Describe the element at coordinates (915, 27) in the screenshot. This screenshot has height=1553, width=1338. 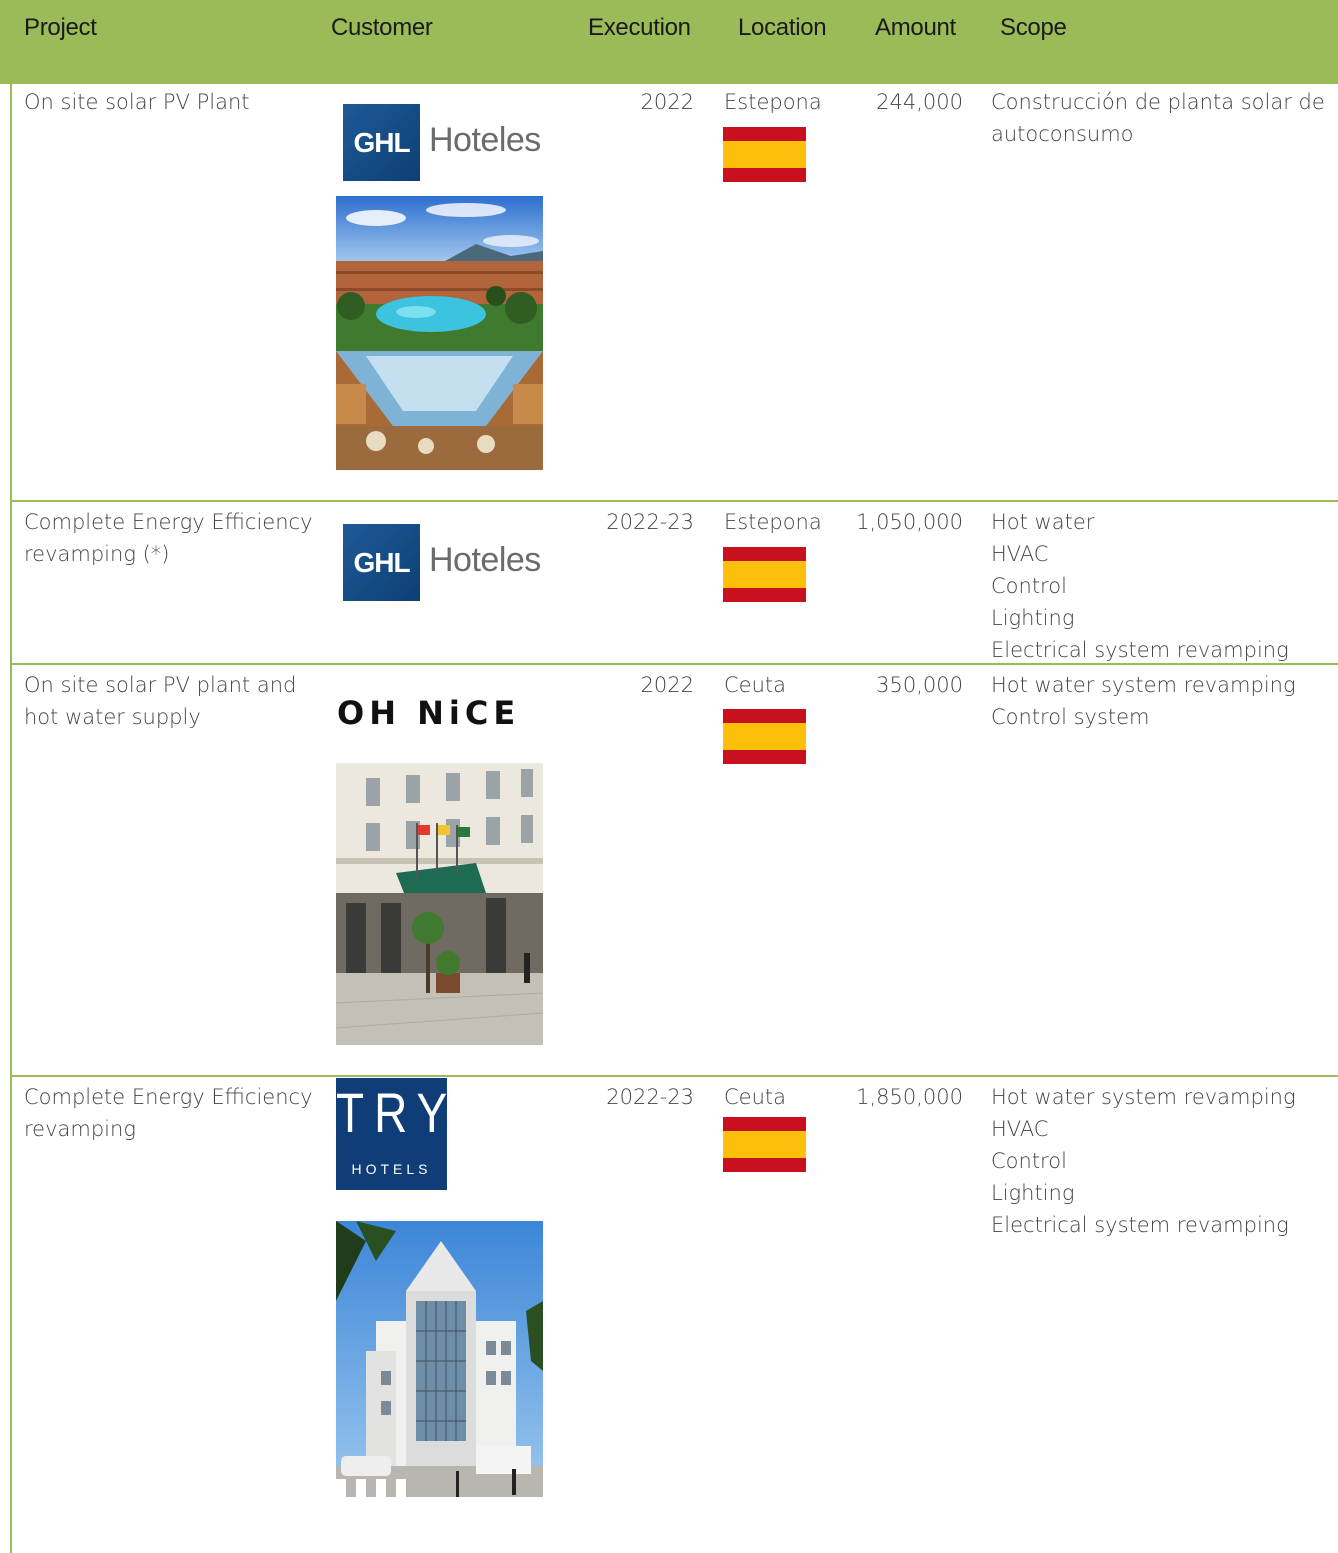
I see `header-amount: Amount` at that location.